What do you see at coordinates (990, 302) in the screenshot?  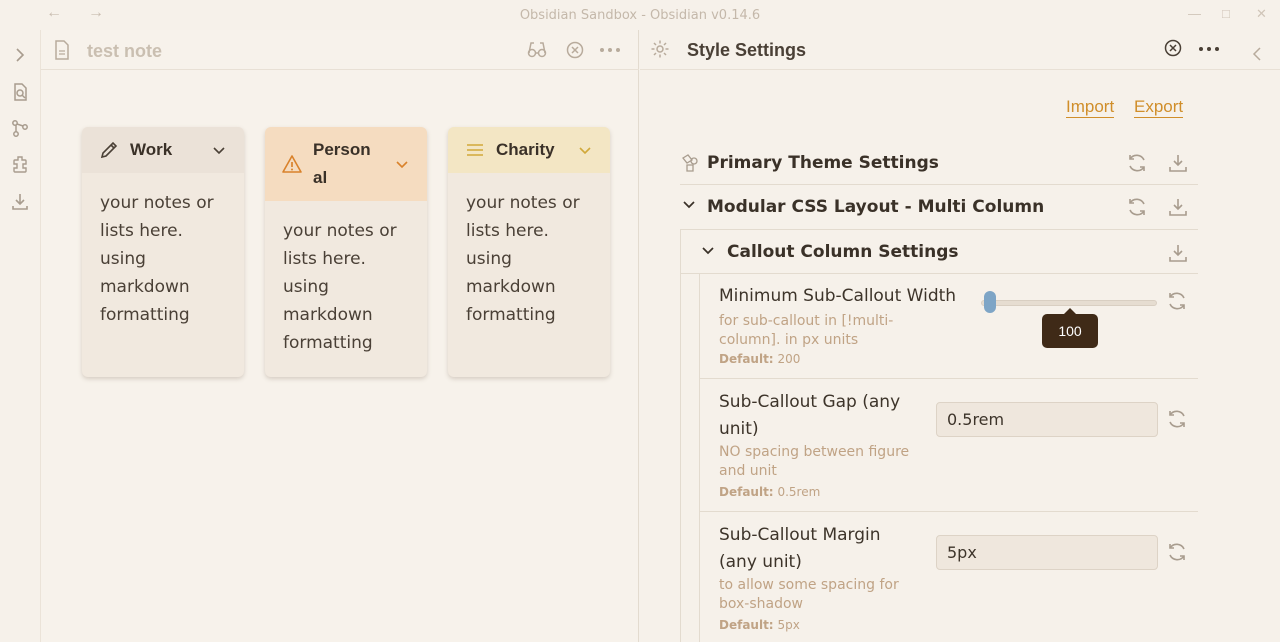 I see `slider-thumb` at bounding box center [990, 302].